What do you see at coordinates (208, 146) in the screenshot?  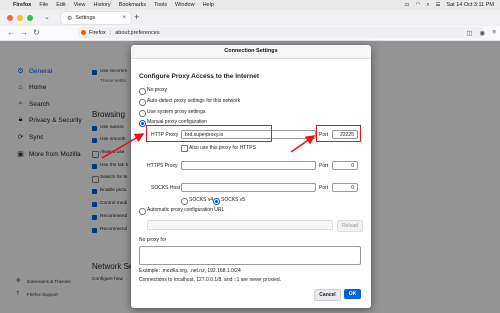 I see `annotation-arrows` at bounding box center [208, 146].